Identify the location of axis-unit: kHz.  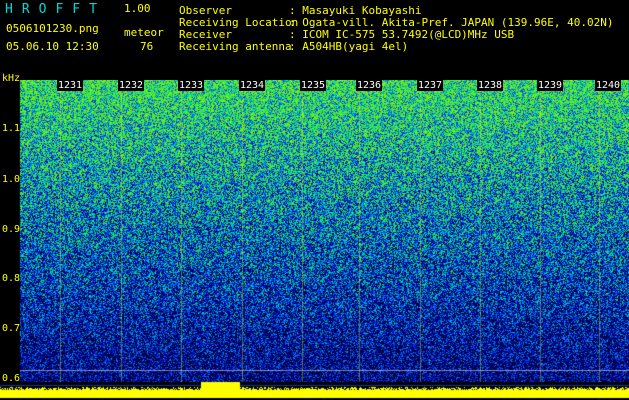
(11, 78).